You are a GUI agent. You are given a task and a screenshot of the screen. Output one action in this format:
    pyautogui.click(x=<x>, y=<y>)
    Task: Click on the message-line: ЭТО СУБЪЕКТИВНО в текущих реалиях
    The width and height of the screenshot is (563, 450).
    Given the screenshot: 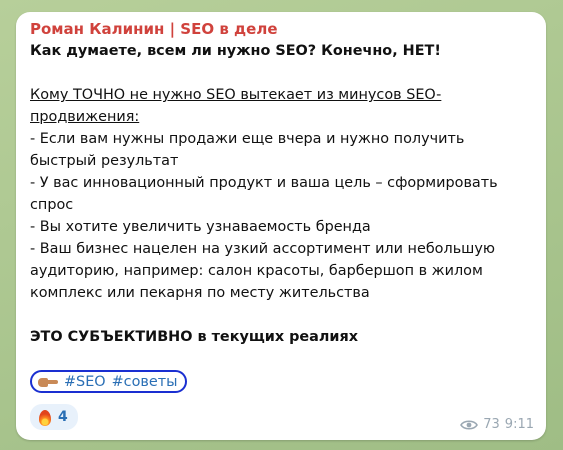 What is the action you would take?
    pyautogui.click(x=194, y=337)
    